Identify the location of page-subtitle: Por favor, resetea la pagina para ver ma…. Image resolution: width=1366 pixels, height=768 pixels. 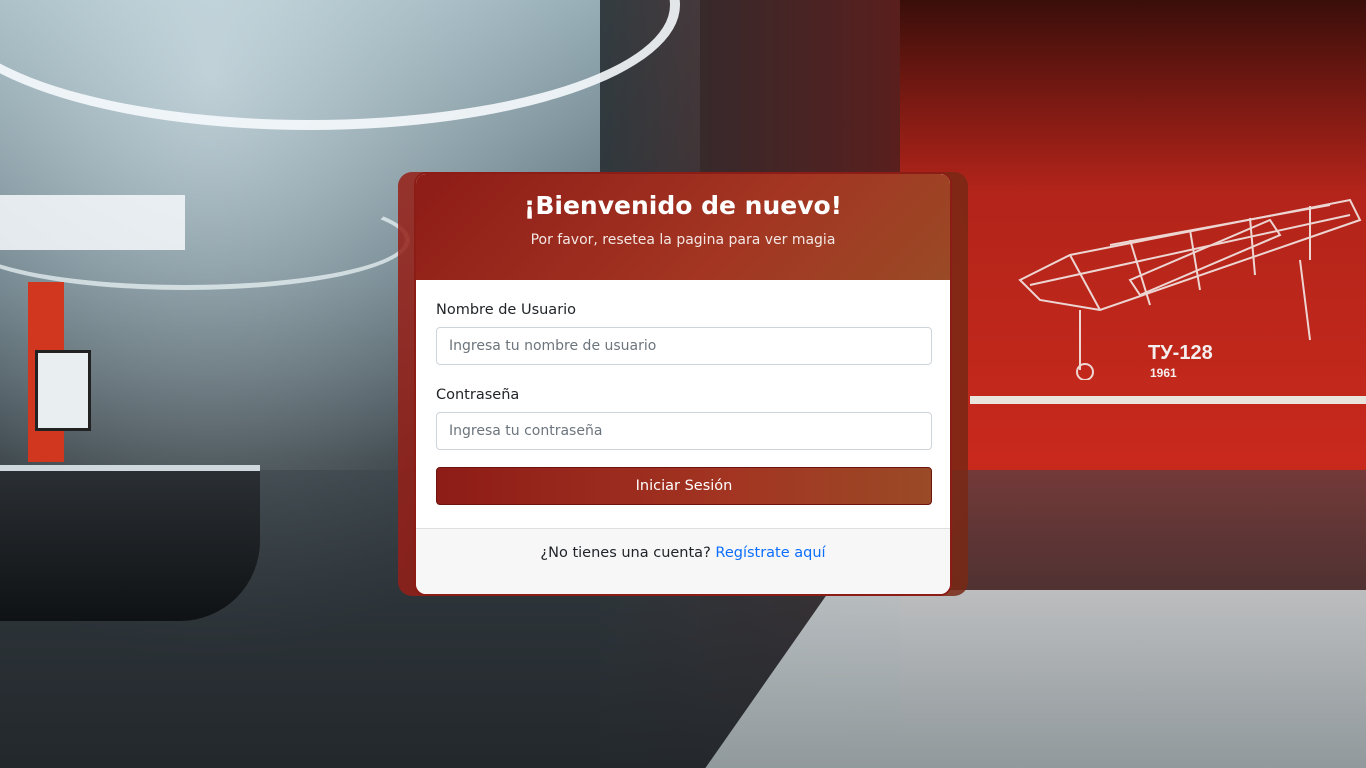
(683, 240).